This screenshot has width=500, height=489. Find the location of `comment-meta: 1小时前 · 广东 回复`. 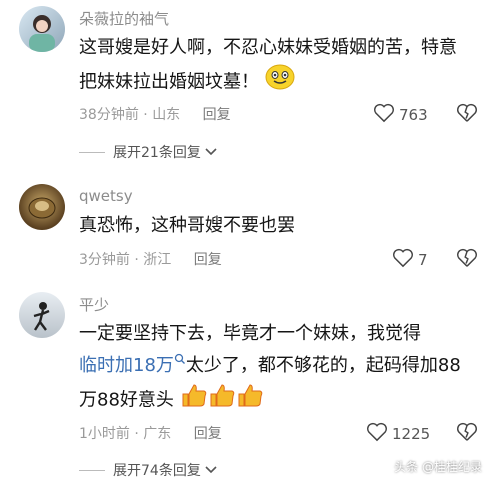

comment-meta: 1小时前 · 广东 回复 is located at coordinates (150, 433).